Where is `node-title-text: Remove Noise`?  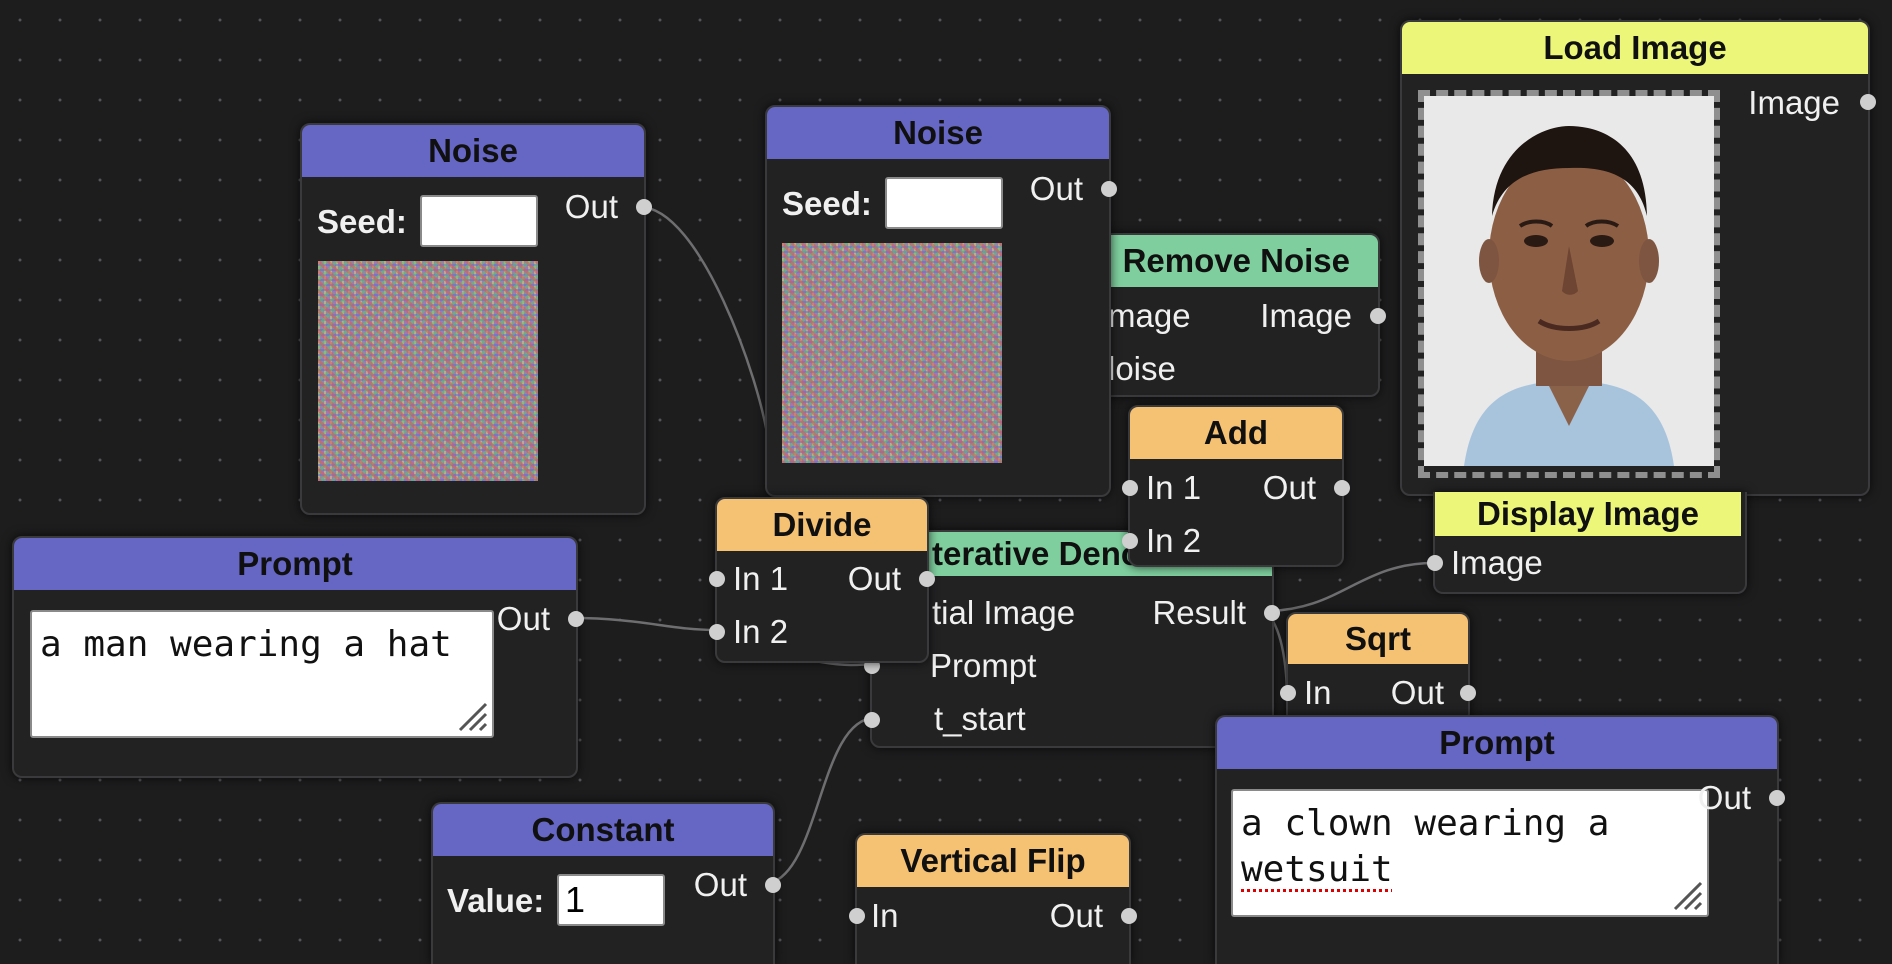
node-title-text: Remove Noise is located at coordinates (1236, 260).